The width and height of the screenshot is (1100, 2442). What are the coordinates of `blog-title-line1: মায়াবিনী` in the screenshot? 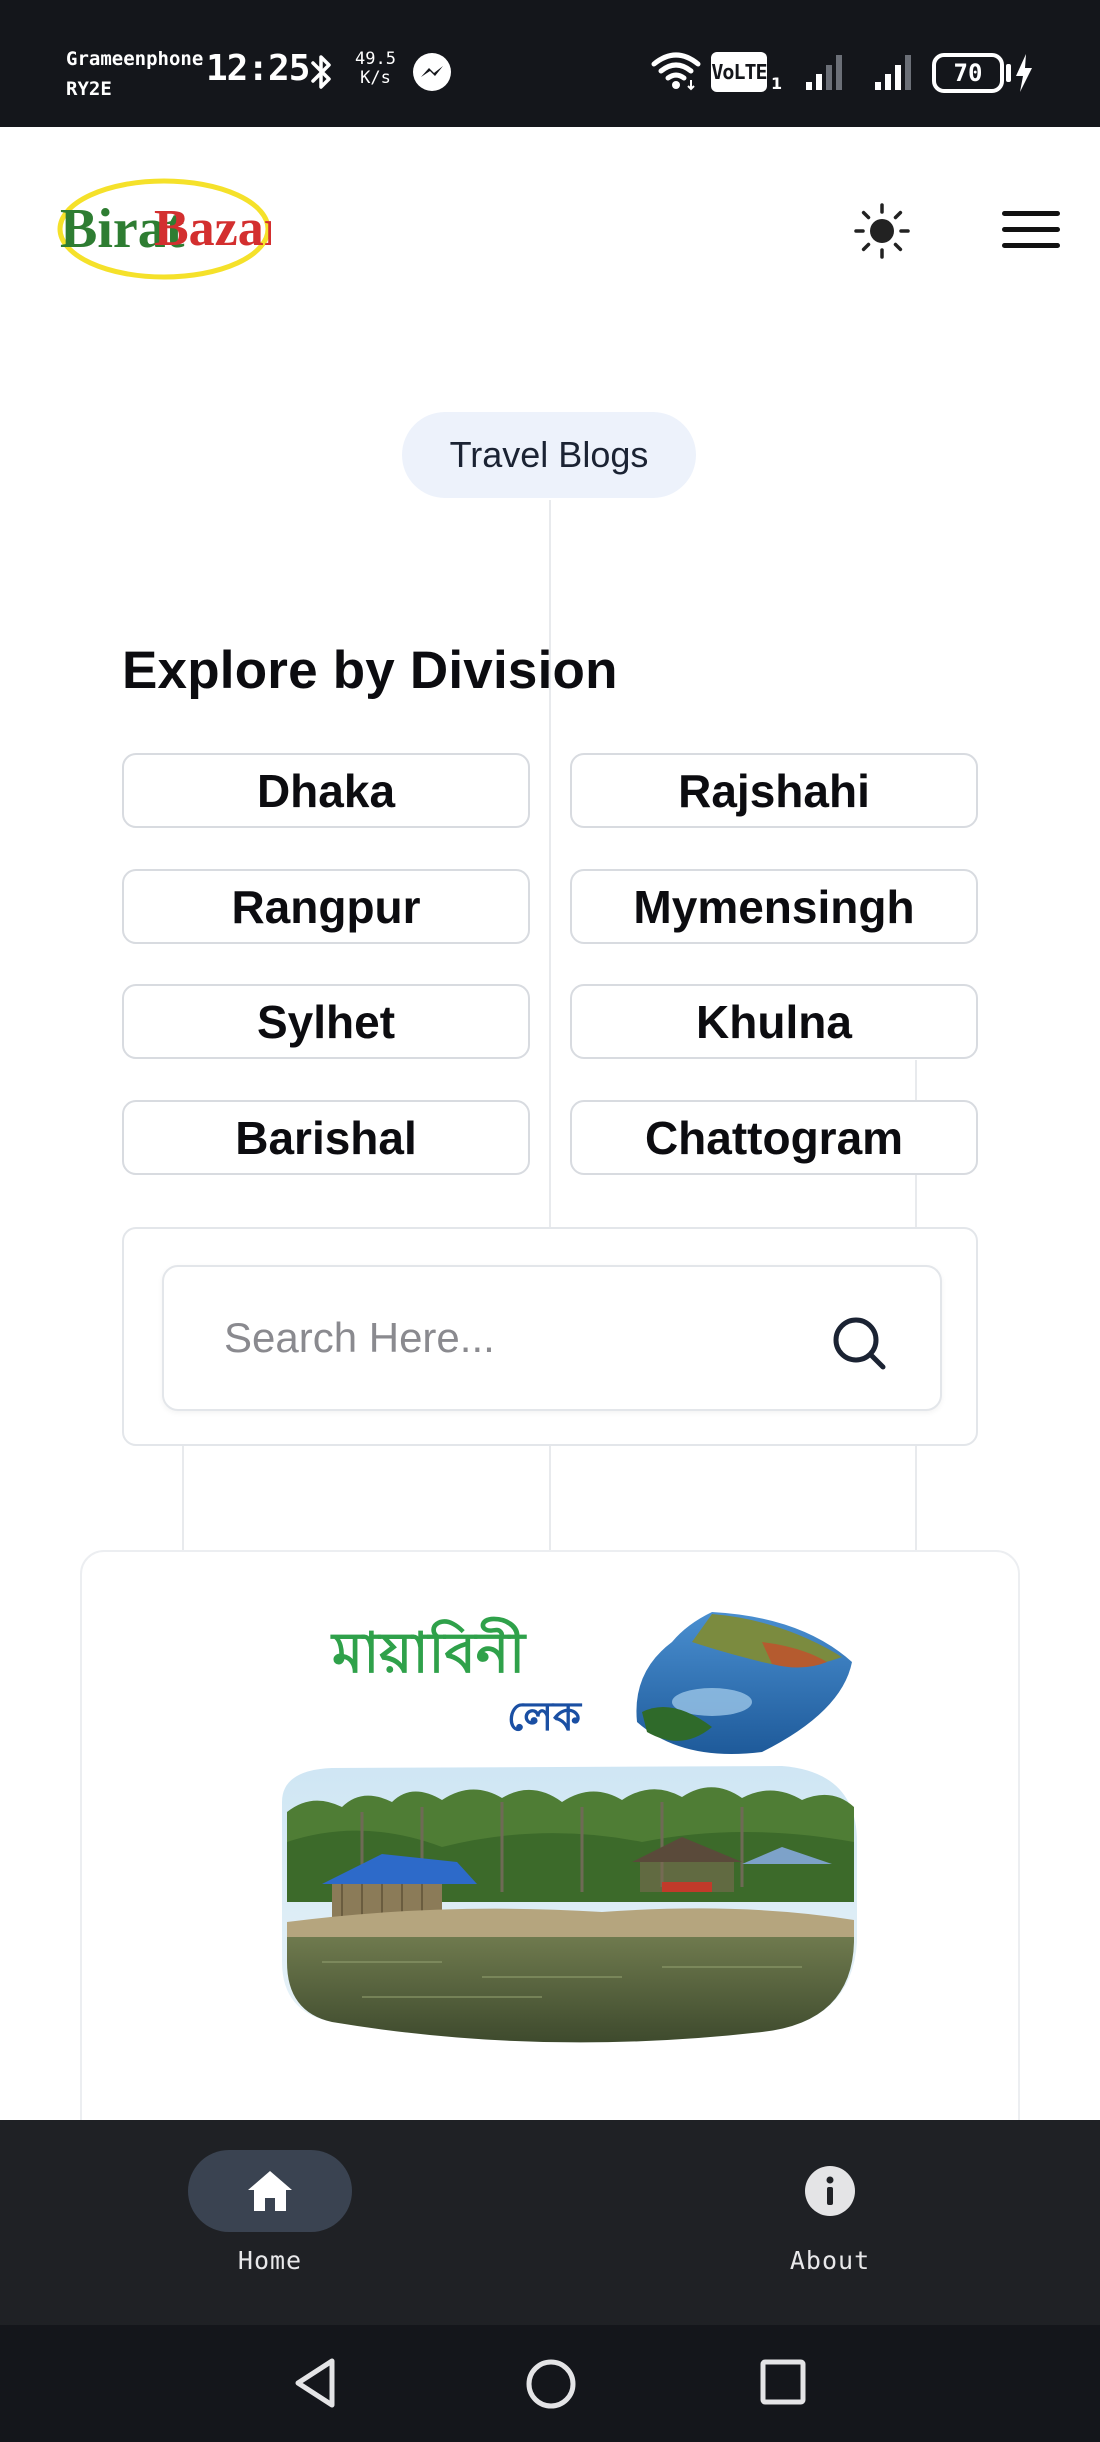 It's located at (428, 1651).